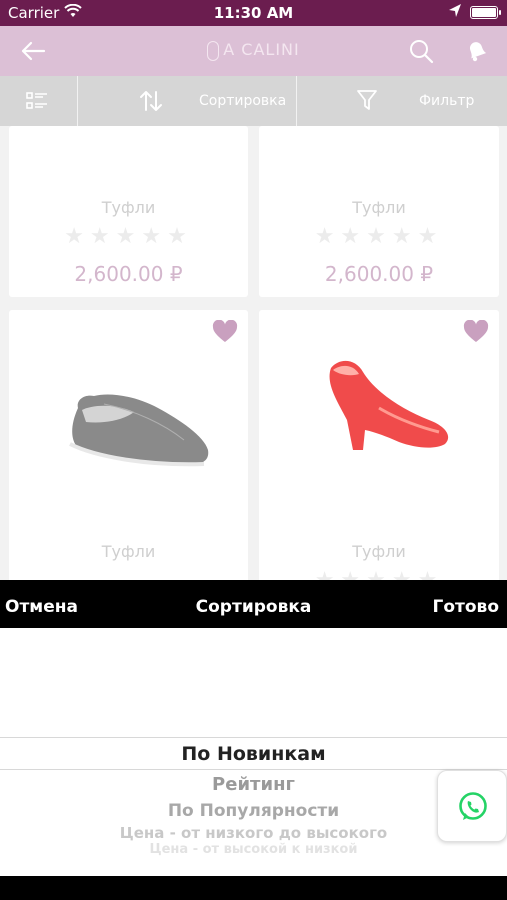  What do you see at coordinates (446, 101) in the screenshot?
I see `filter-button: Фильтр` at bounding box center [446, 101].